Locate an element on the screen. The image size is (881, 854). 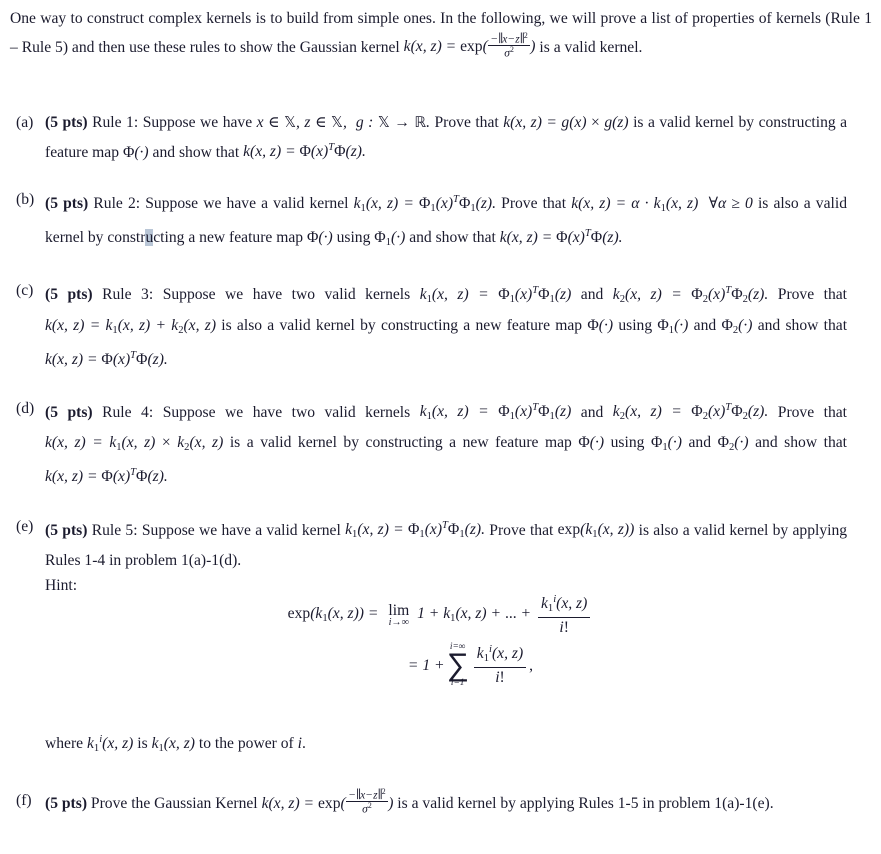
equation-lhs: exp(k1(x, z)) = is located at coordinates (333, 615).